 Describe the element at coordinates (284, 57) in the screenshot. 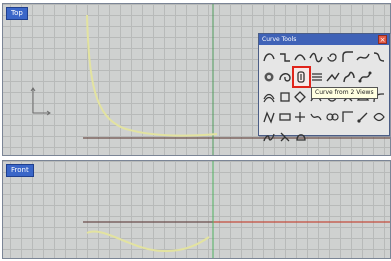

I see `blend-icon` at that location.